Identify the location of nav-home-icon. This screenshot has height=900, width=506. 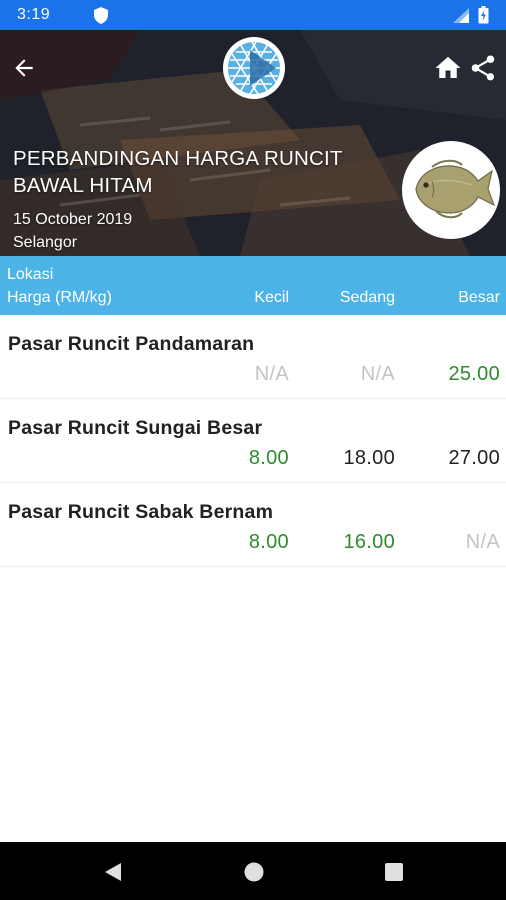
(254, 872).